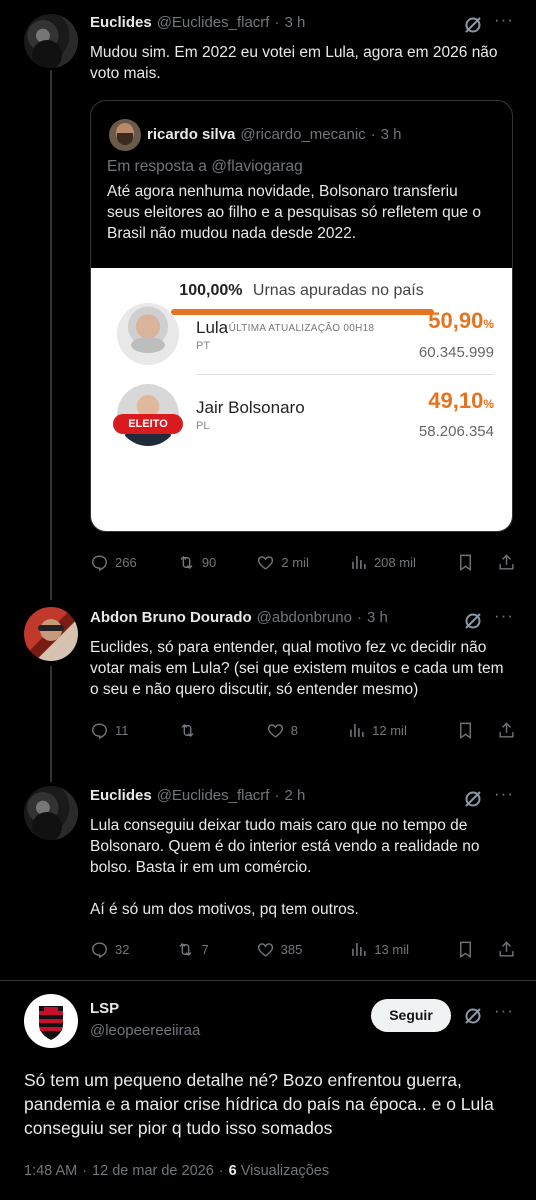  I want to click on reply-count: 11, so click(122, 730).